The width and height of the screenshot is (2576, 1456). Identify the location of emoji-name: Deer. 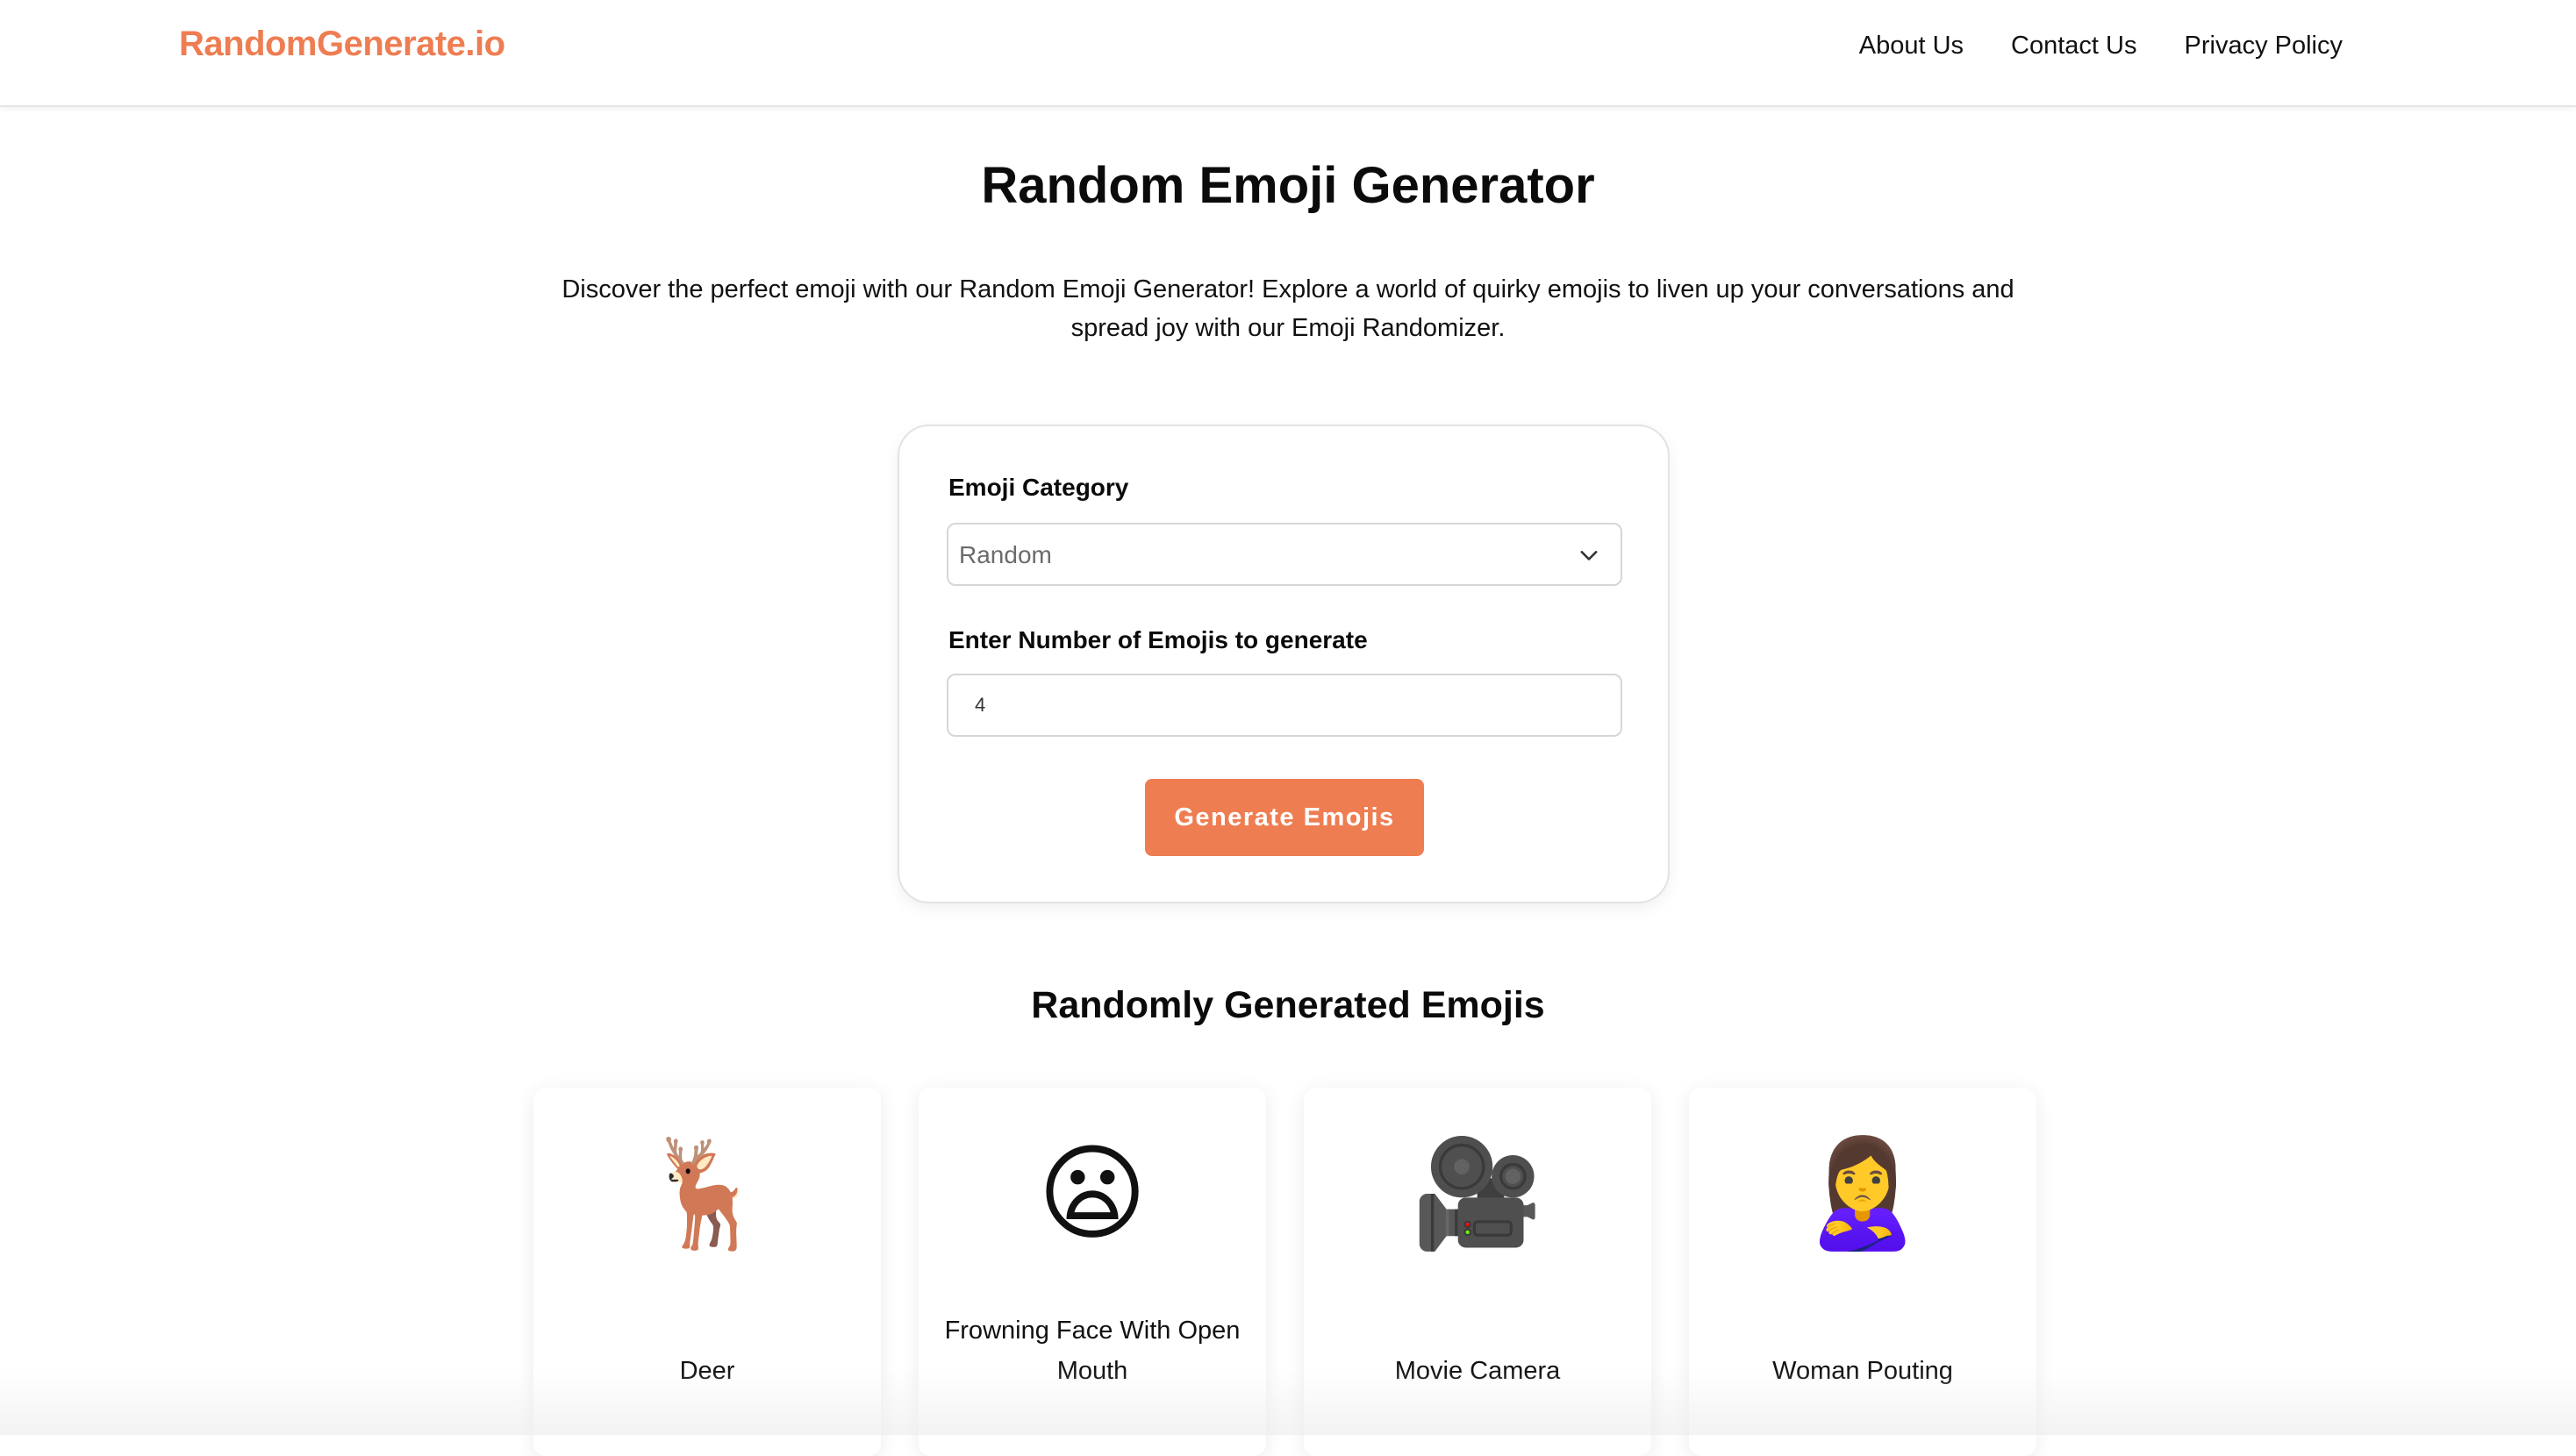
(707, 1371).